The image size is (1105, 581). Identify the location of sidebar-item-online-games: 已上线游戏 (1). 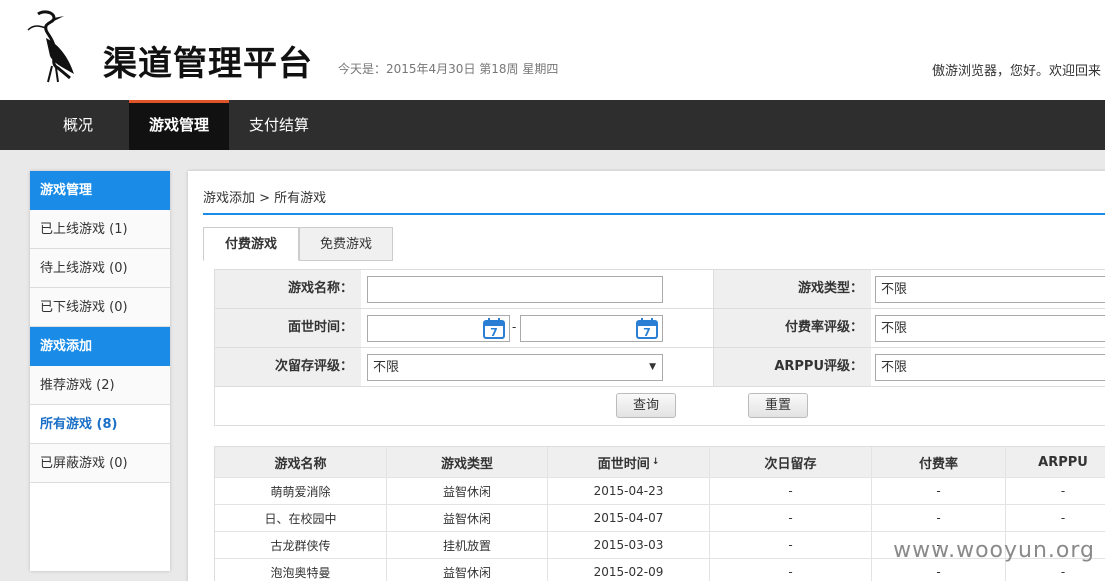
(100, 229).